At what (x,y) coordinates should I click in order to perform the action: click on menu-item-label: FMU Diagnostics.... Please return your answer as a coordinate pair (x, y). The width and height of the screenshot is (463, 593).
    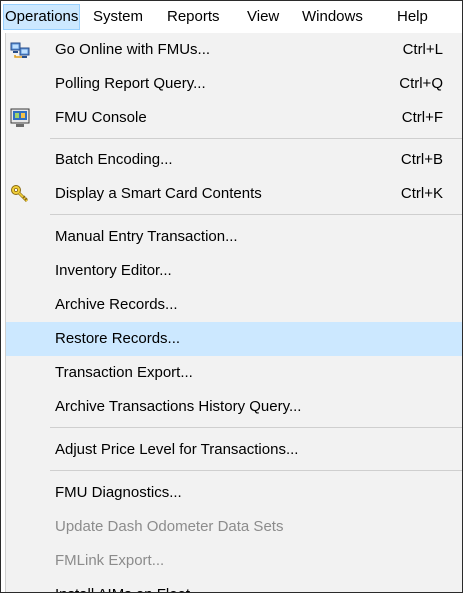
    Looking at the image, I should click on (118, 492).